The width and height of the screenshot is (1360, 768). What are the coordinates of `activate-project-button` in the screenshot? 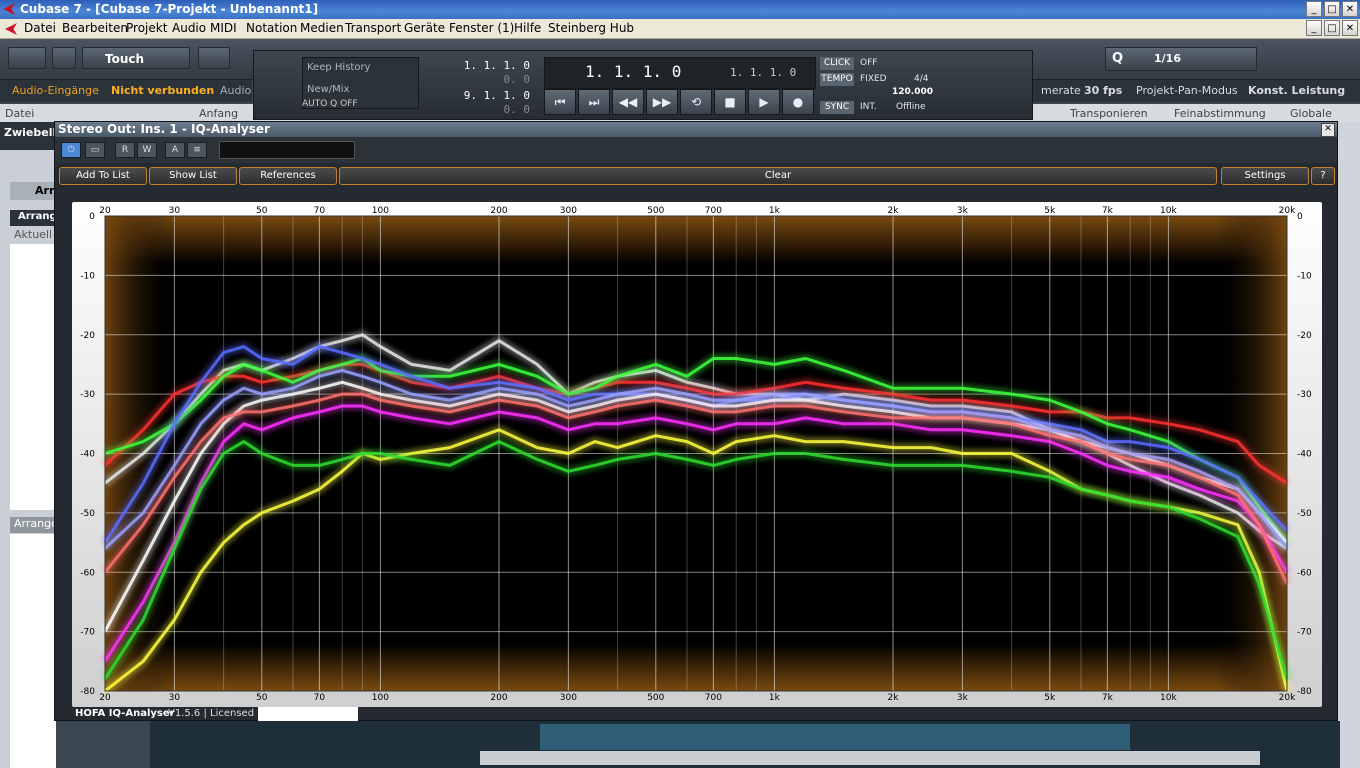 It's located at (27, 58).